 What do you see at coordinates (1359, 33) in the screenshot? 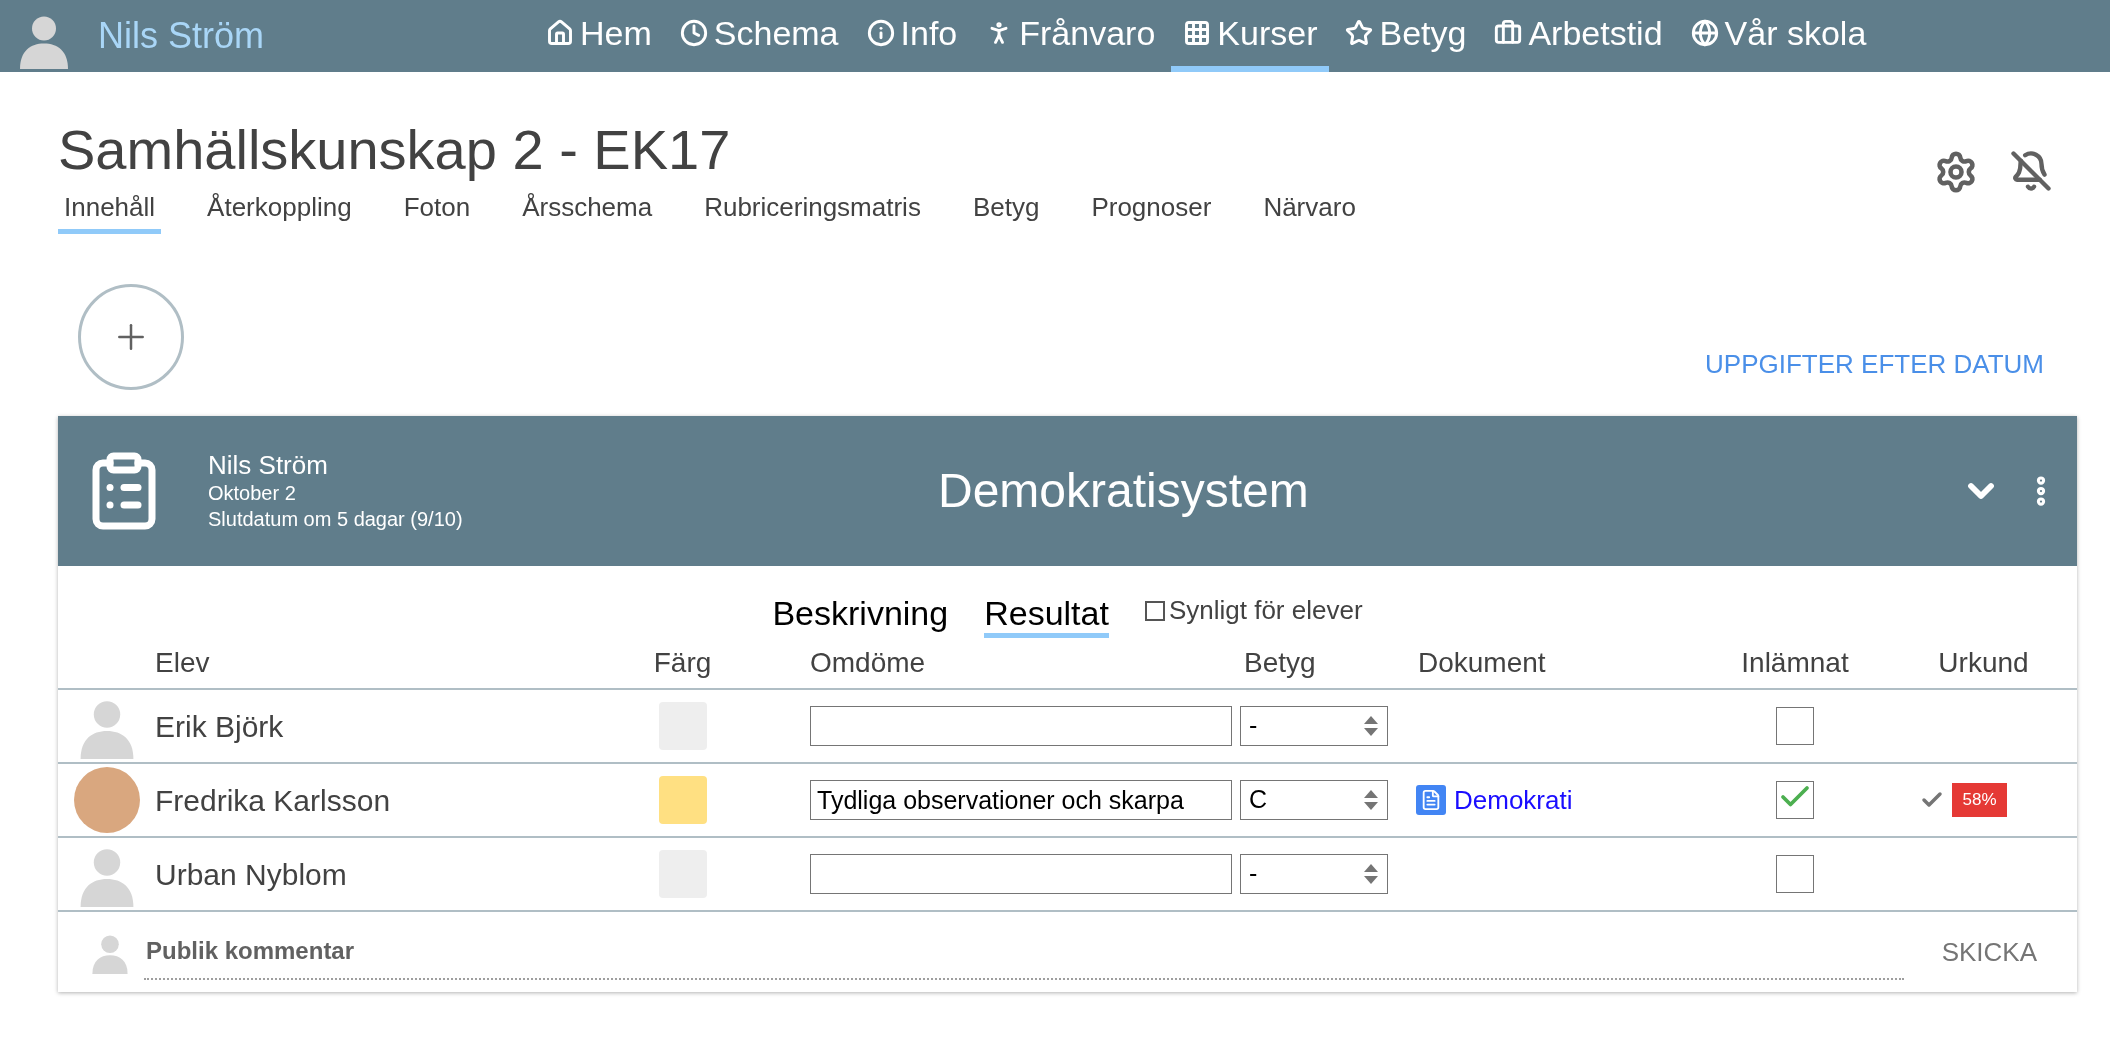
I see `star-icon` at bounding box center [1359, 33].